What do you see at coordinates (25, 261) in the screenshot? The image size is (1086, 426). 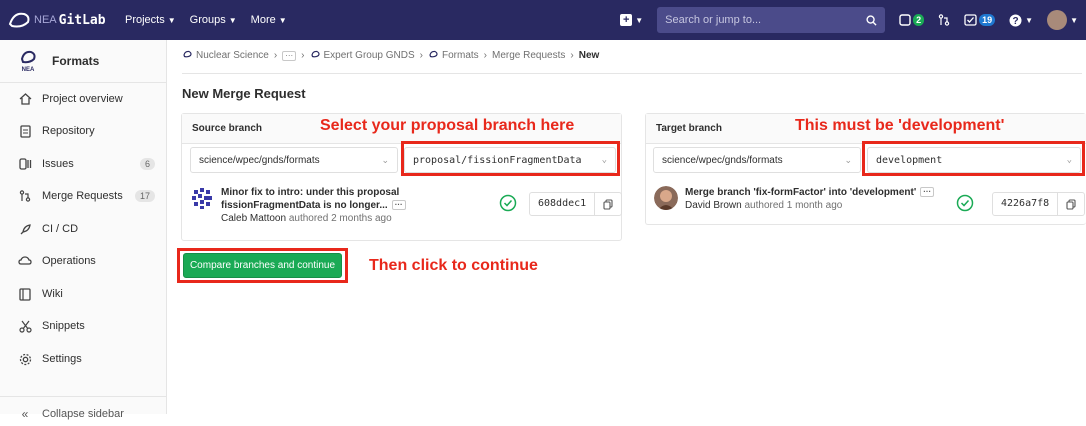 I see `cloud-icon` at bounding box center [25, 261].